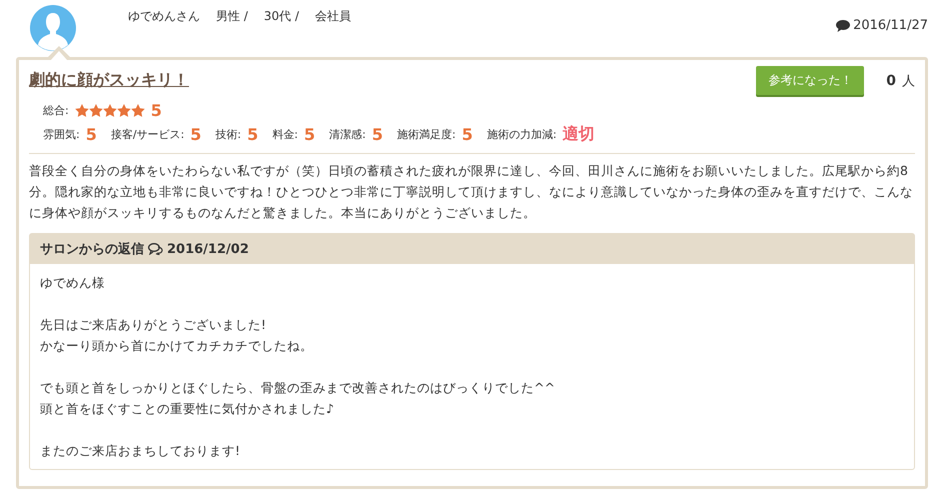  I want to click on reply-paragraph: またのご来店おまちしております!, so click(141, 451).